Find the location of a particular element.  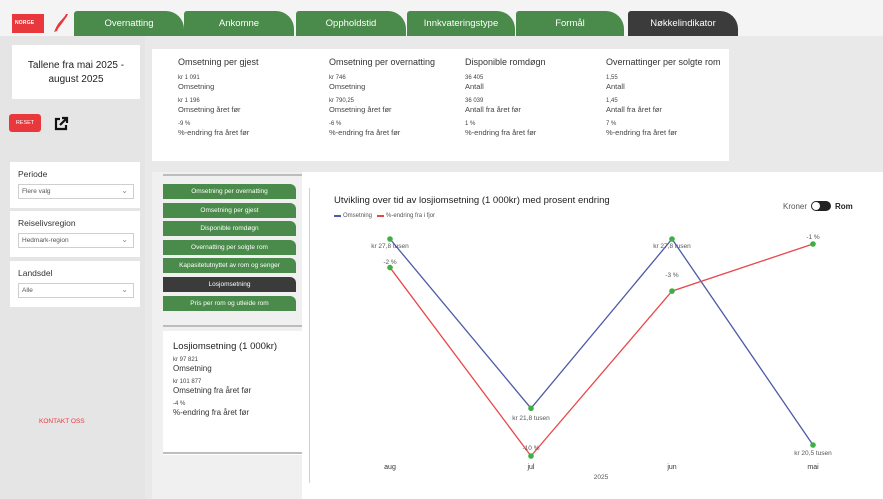

data-label-omsetning-jun: kr 27,8 tusen is located at coordinates (672, 246).